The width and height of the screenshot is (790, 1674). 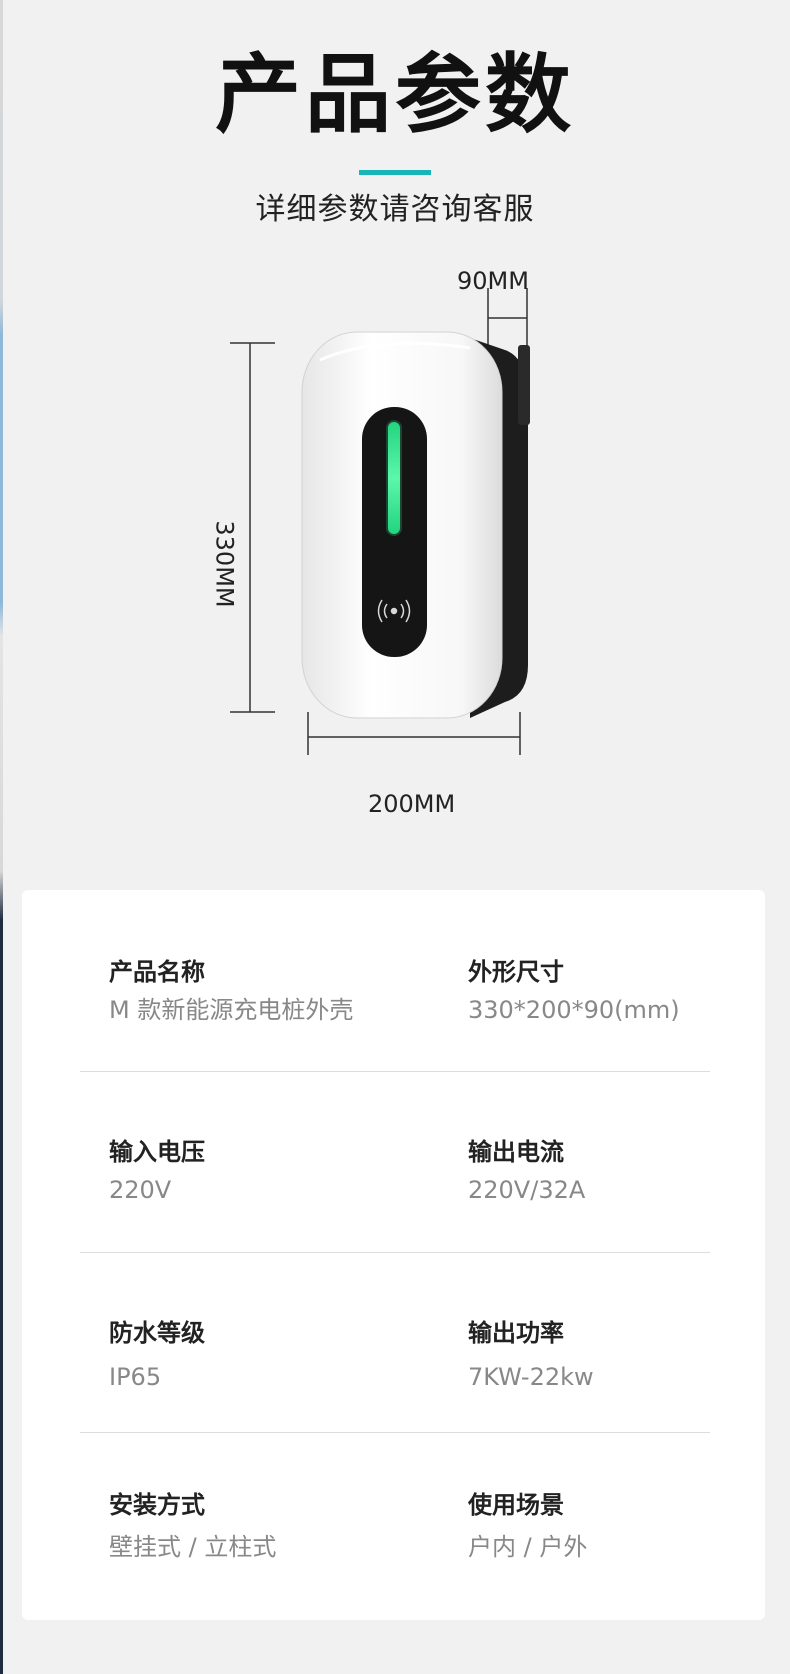 What do you see at coordinates (574, 1010) in the screenshot?
I see `spec-value: 330*200*90(mm)` at bounding box center [574, 1010].